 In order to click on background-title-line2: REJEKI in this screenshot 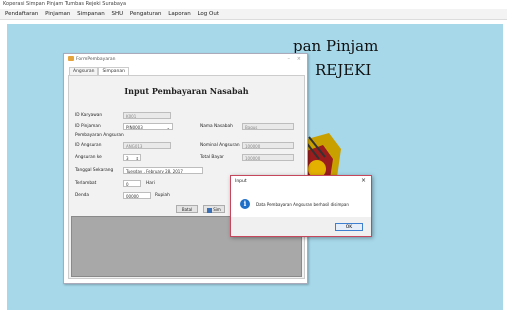, I will do `click(343, 70)`.